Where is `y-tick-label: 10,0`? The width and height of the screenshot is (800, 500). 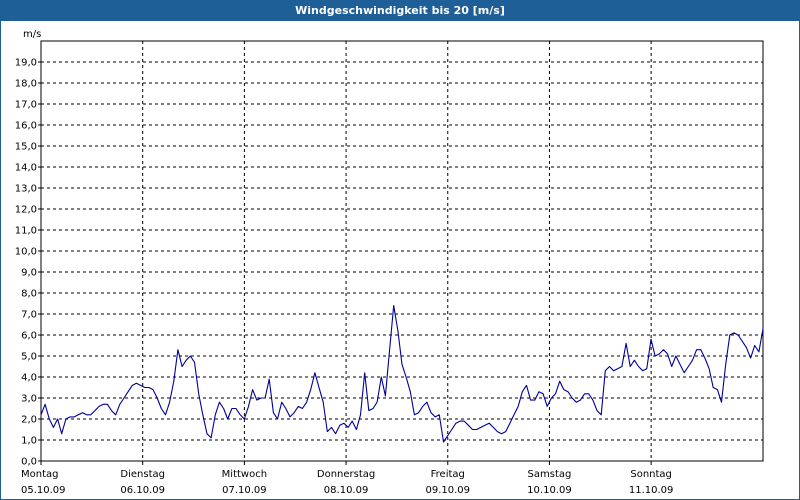
y-tick-label: 10,0 is located at coordinates (26, 252).